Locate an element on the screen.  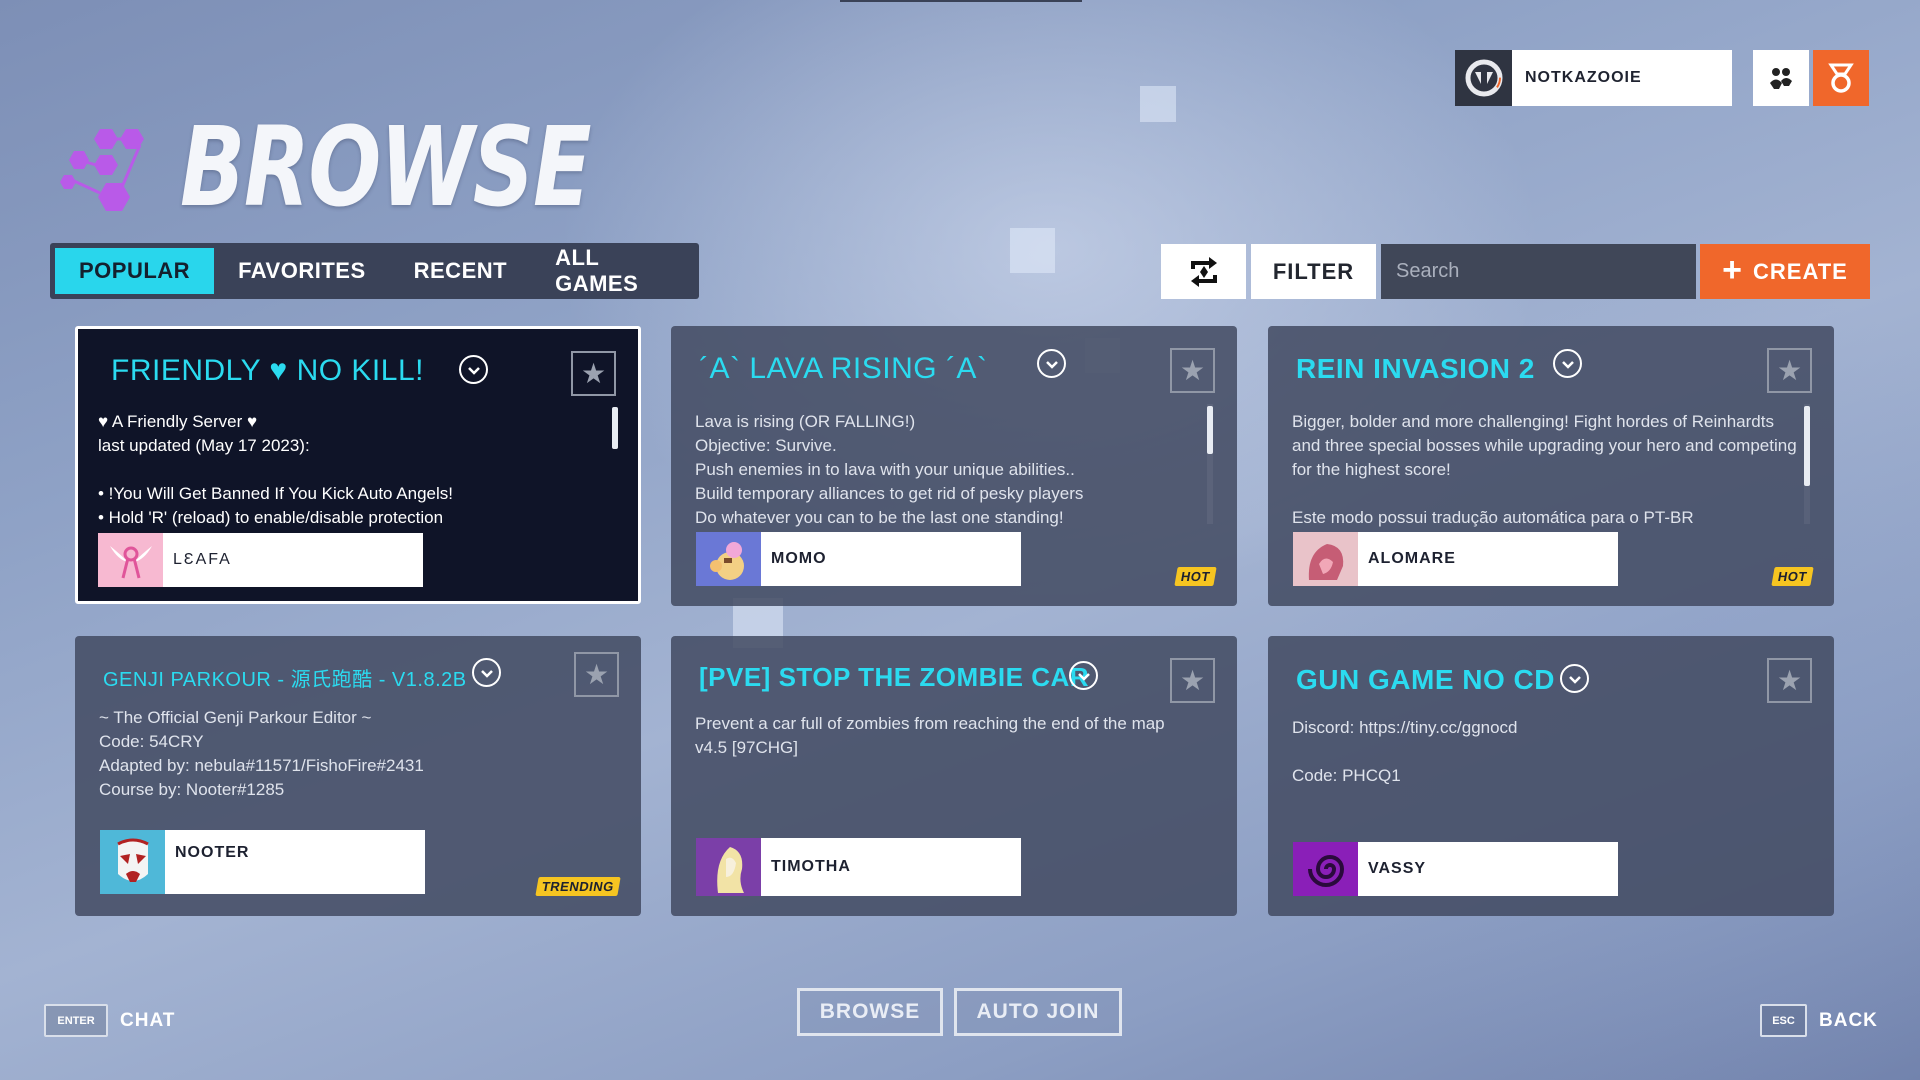
card-title: REIN INVASION 2 is located at coordinates (1415, 368).